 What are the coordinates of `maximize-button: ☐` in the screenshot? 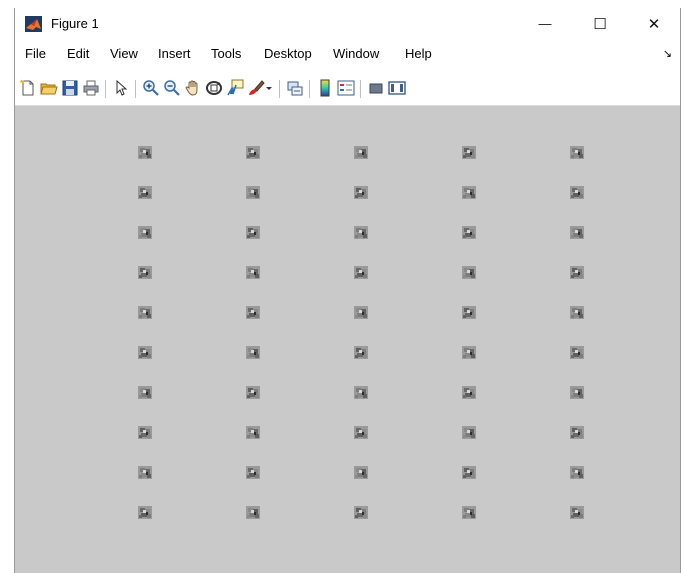 It's located at (600, 23).